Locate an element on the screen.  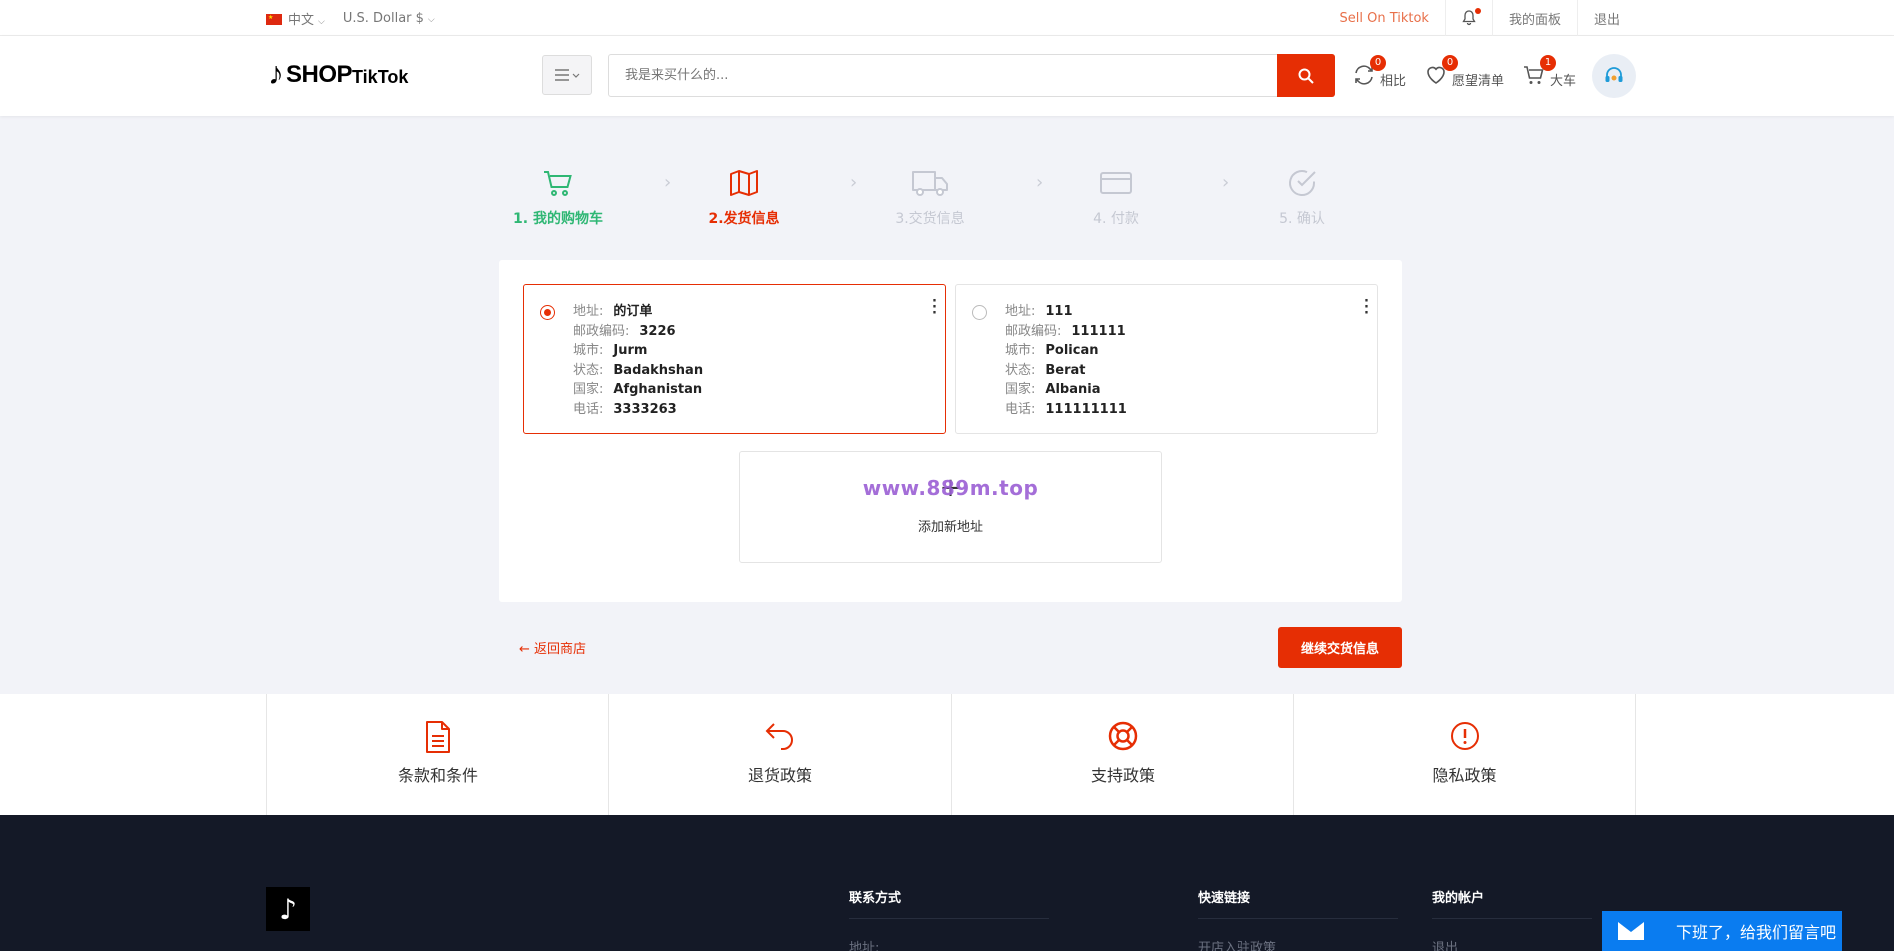
policy-links: 条款和条件 退货政策 支持政策 隐私政策 is located at coordinates (947, 754).